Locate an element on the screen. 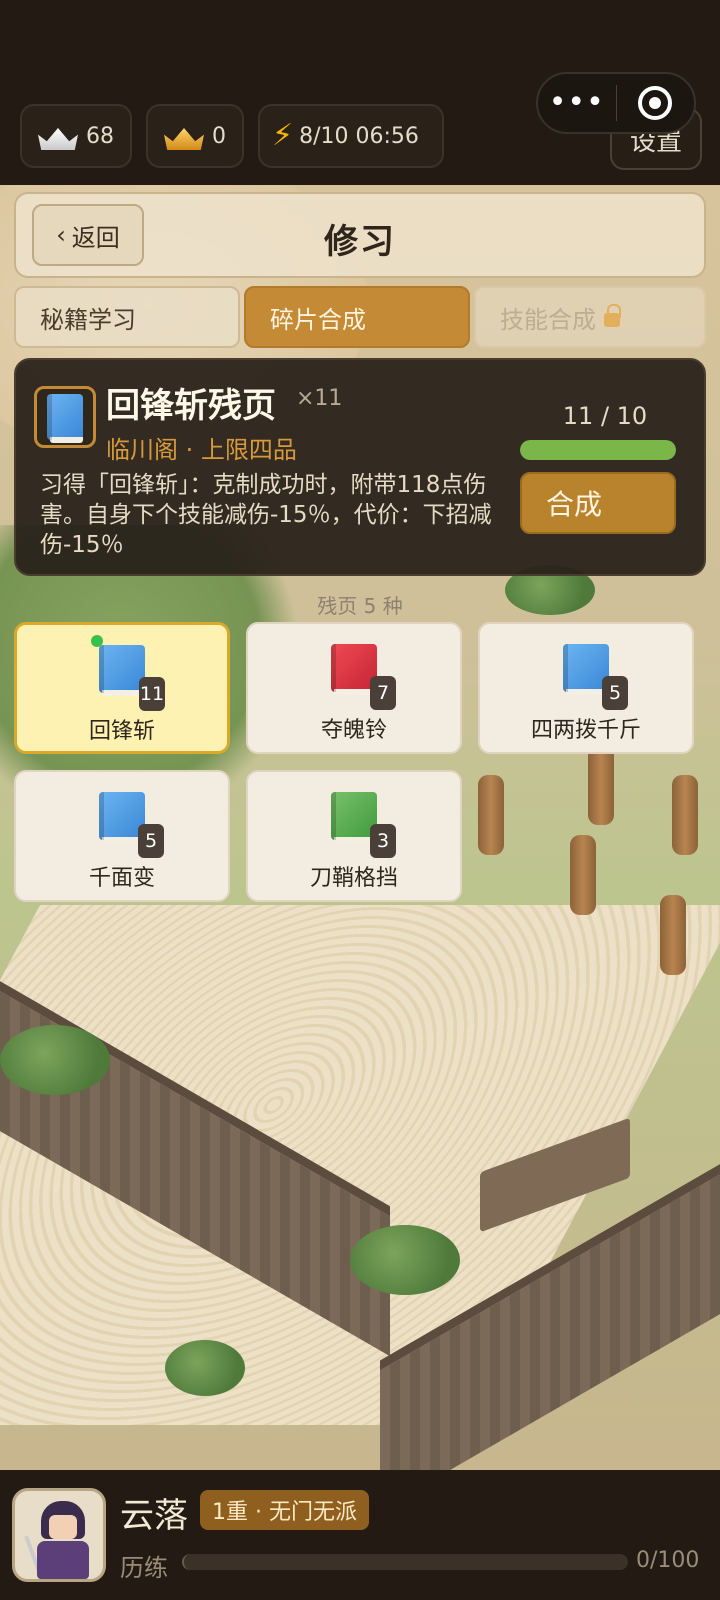 The image size is (720, 1600). fragment-card: 7 夺魄铃 is located at coordinates (354, 688).